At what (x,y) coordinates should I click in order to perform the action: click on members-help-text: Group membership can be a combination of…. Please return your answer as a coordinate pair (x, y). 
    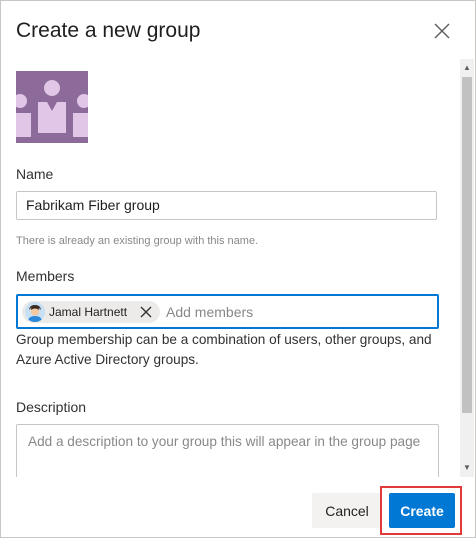
    Looking at the image, I should click on (224, 349).